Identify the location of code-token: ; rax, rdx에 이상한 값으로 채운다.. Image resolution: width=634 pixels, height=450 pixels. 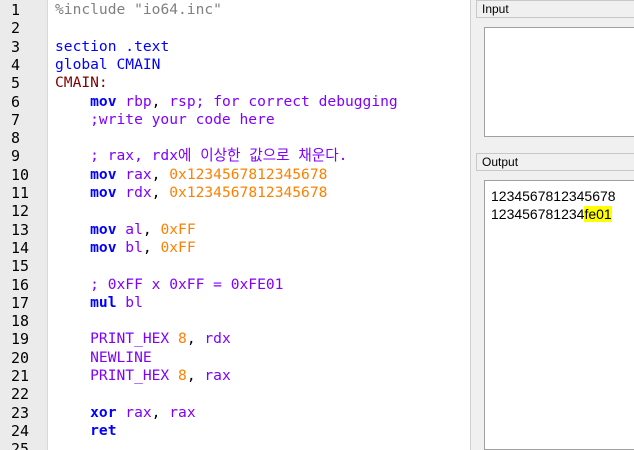
(201, 156).